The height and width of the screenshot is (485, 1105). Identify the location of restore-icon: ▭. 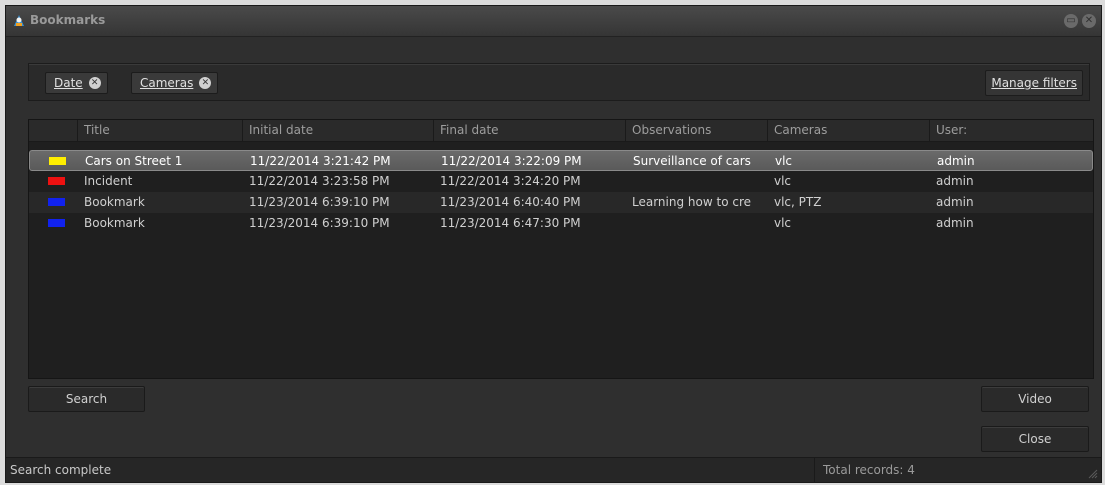
(1071, 21).